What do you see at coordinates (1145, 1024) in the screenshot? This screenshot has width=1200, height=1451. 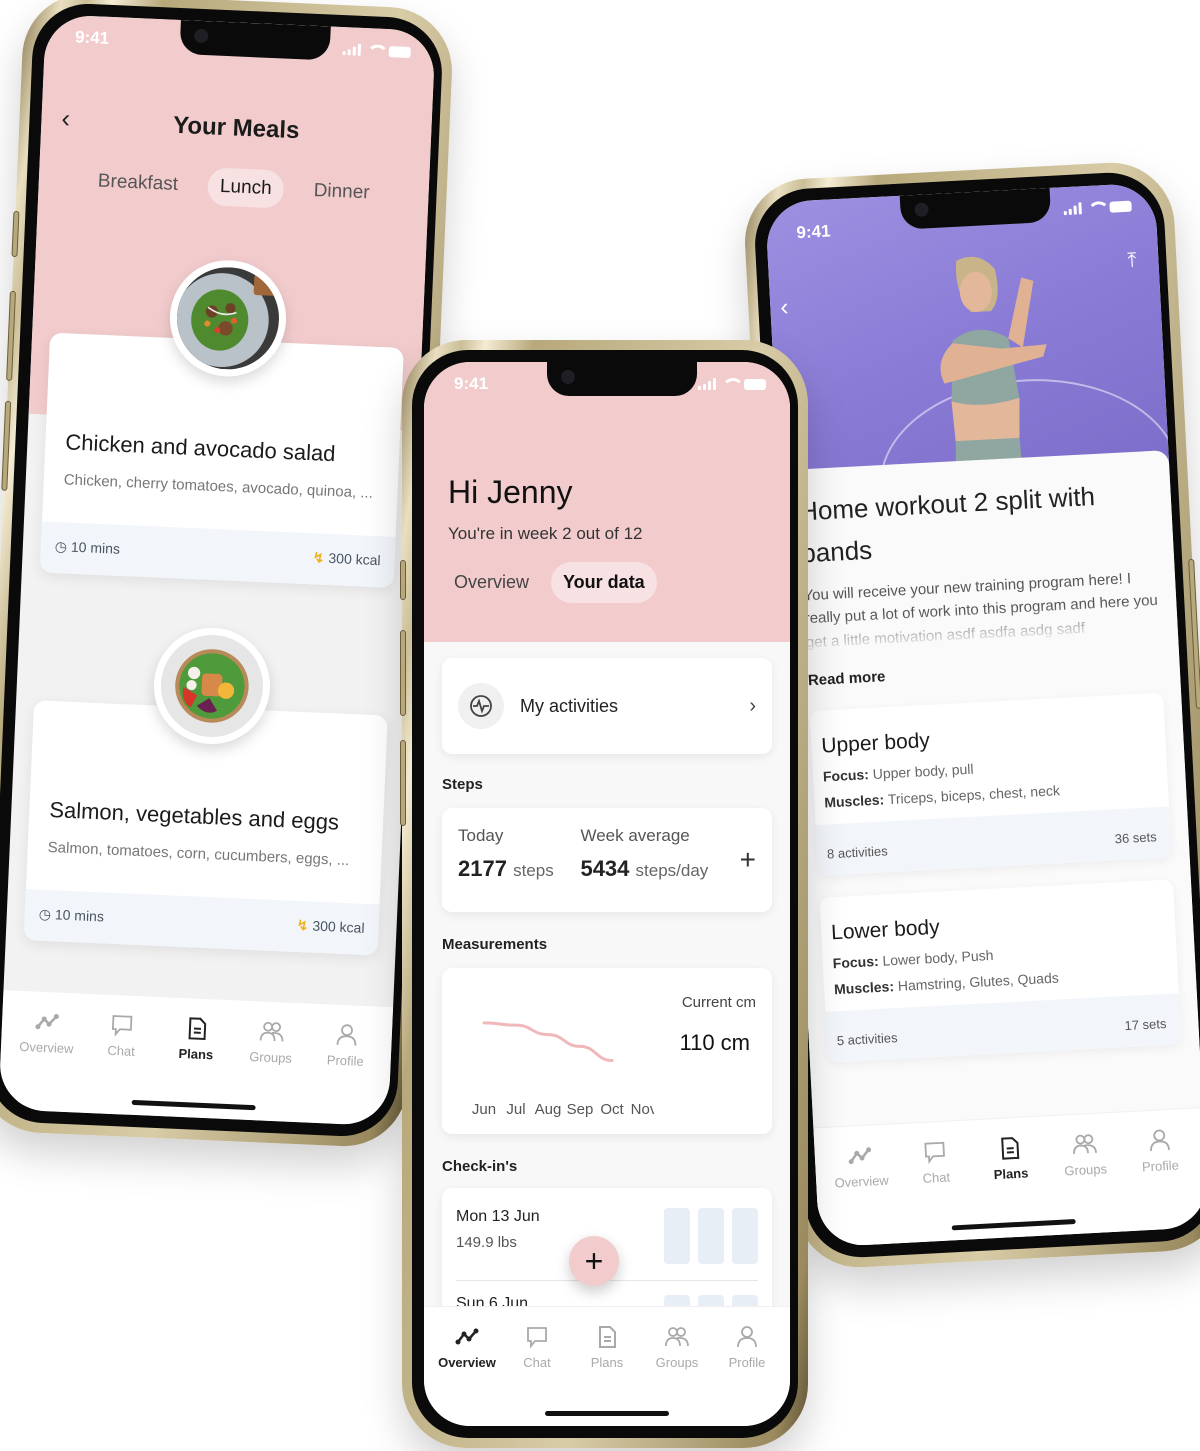 I see `split-sets: 17 sets` at bounding box center [1145, 1024].